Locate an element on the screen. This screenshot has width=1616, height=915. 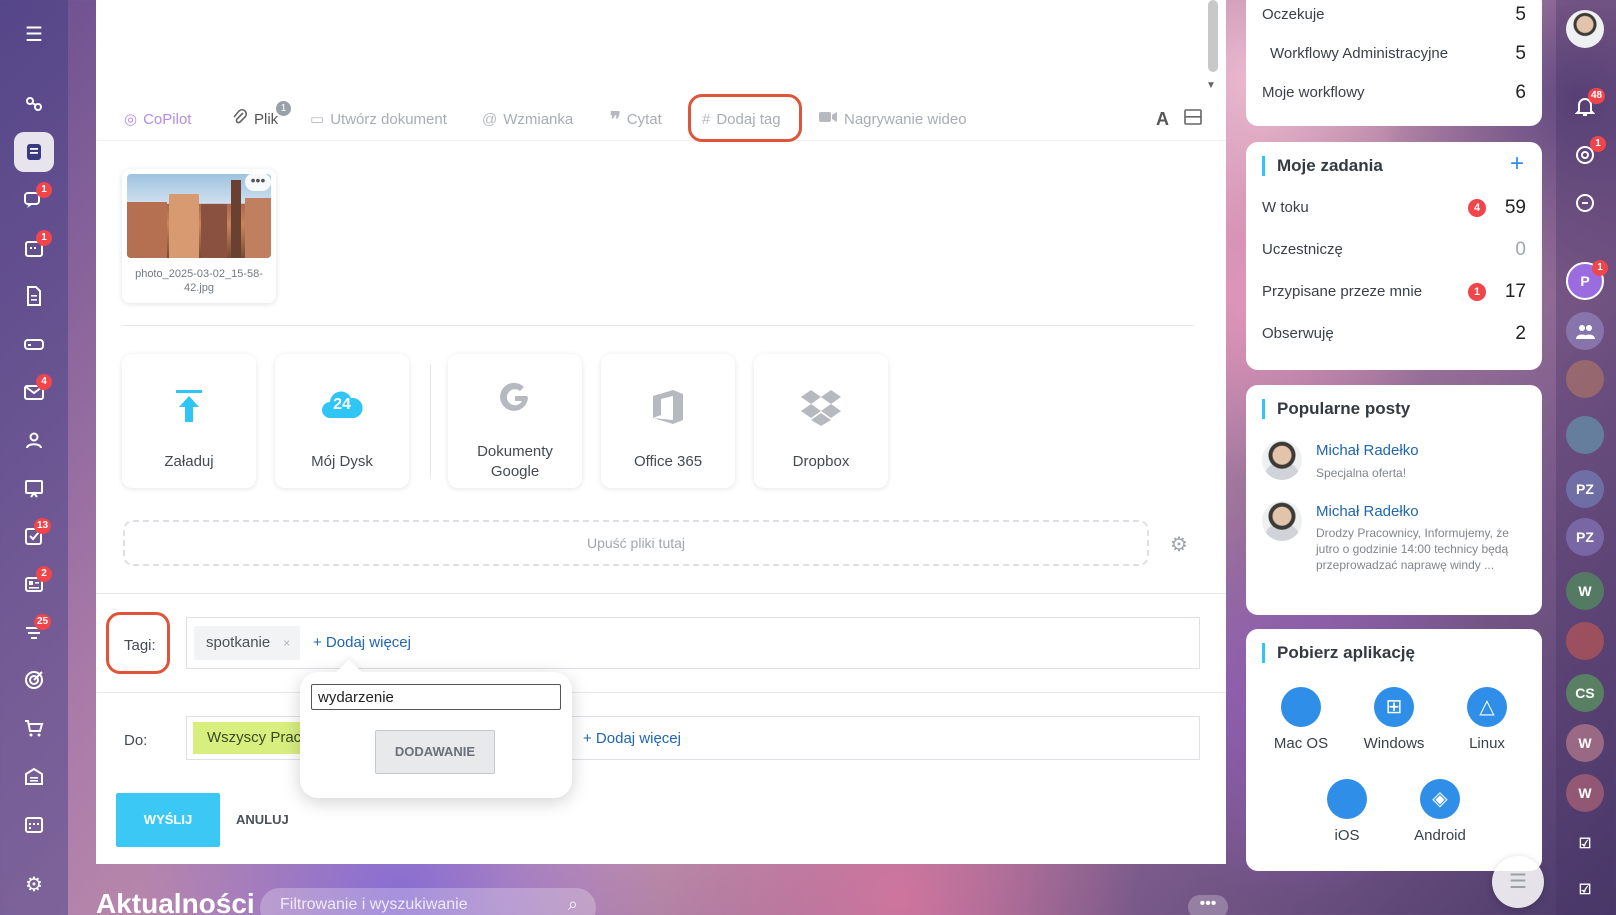
quote-button: ❞ Cytat is located at coordinates (636, 119).